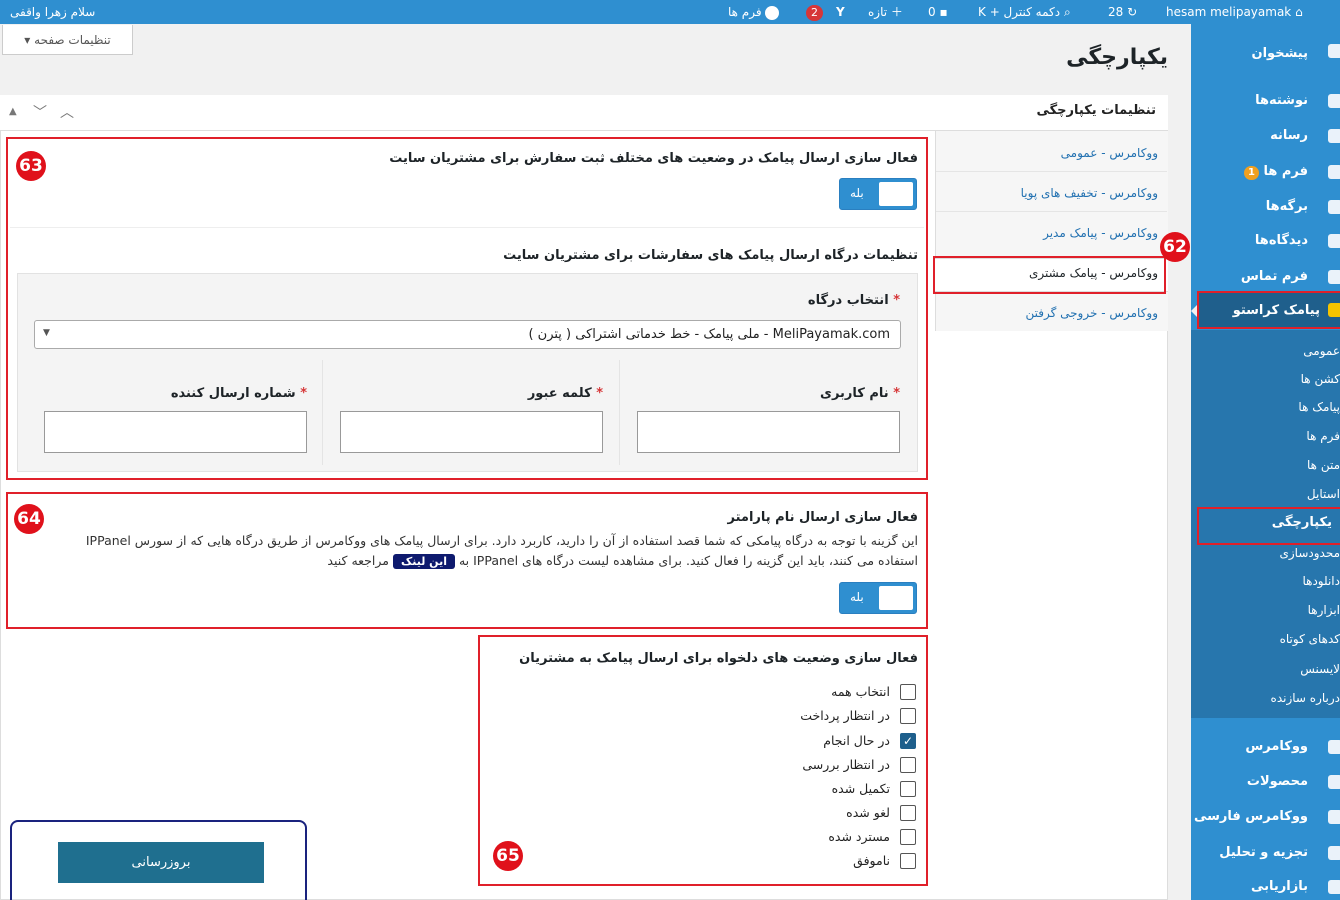 The height and width of the screenshot is (900, 1340). What do you see at coordinates (1309, 553) in the screenshot?
I see `submenu-restrictions: محدودسازی` at bounding box center [1309, 553].